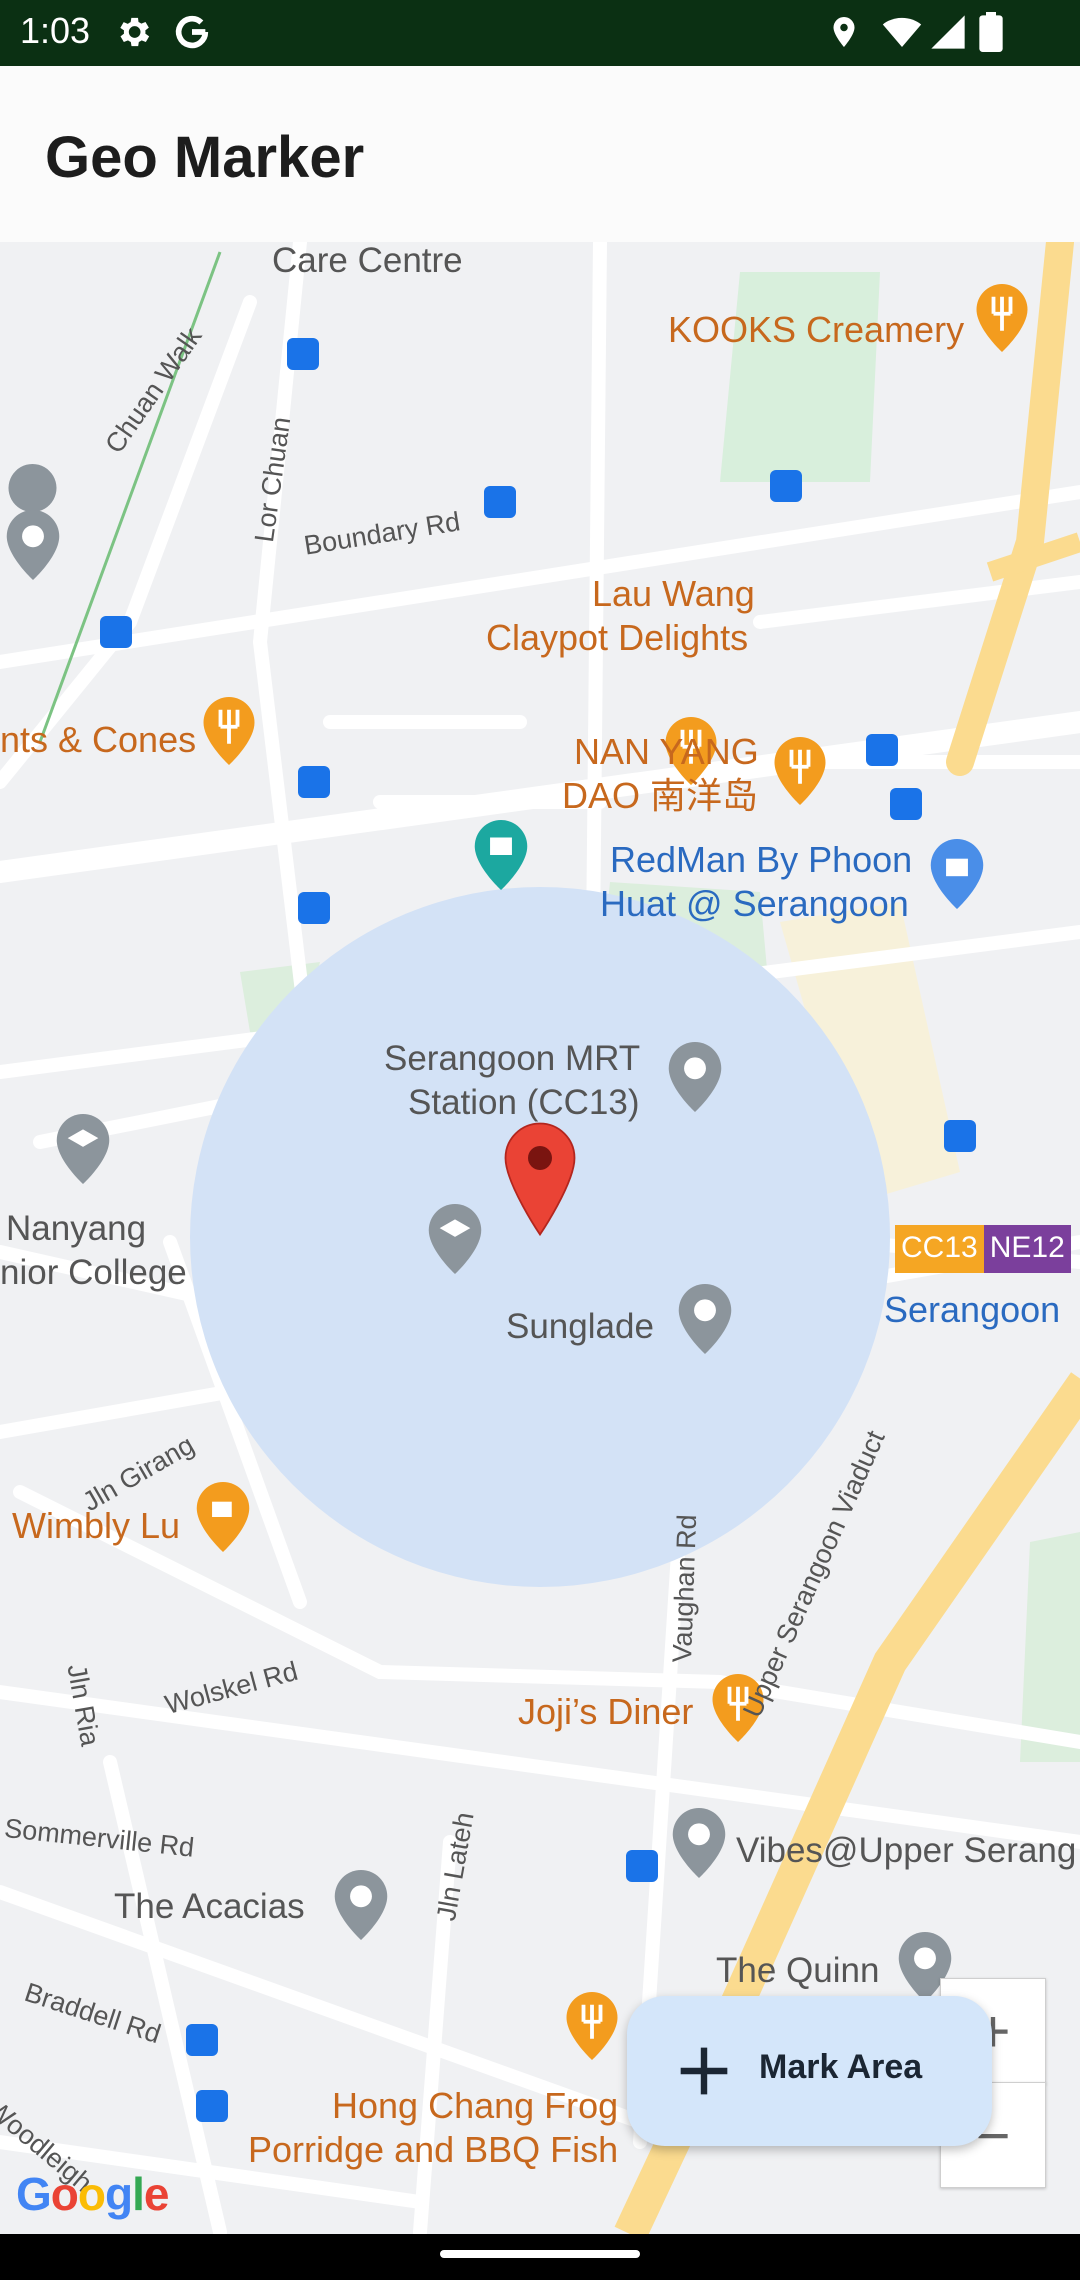  I want to click on map-label: Huat @ Serangoon, so click(754, 903).